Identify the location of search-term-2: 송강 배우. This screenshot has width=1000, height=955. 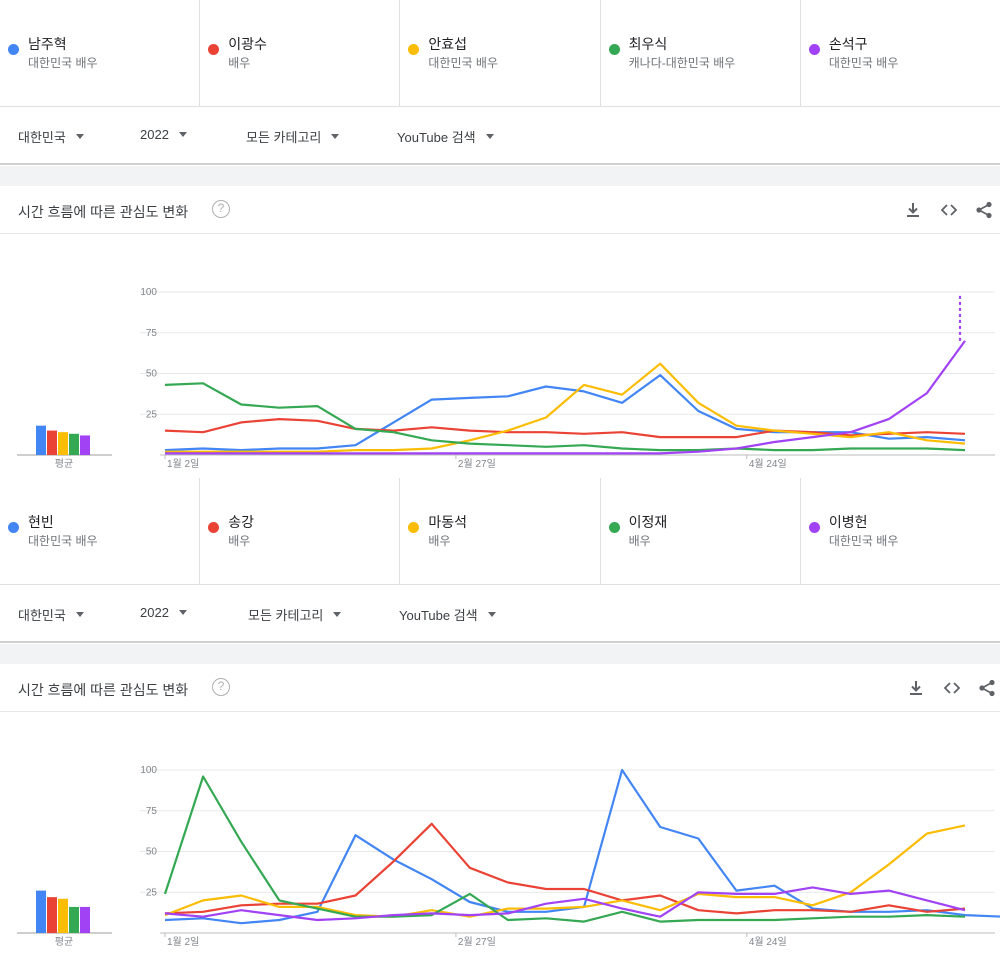
(300, 531).